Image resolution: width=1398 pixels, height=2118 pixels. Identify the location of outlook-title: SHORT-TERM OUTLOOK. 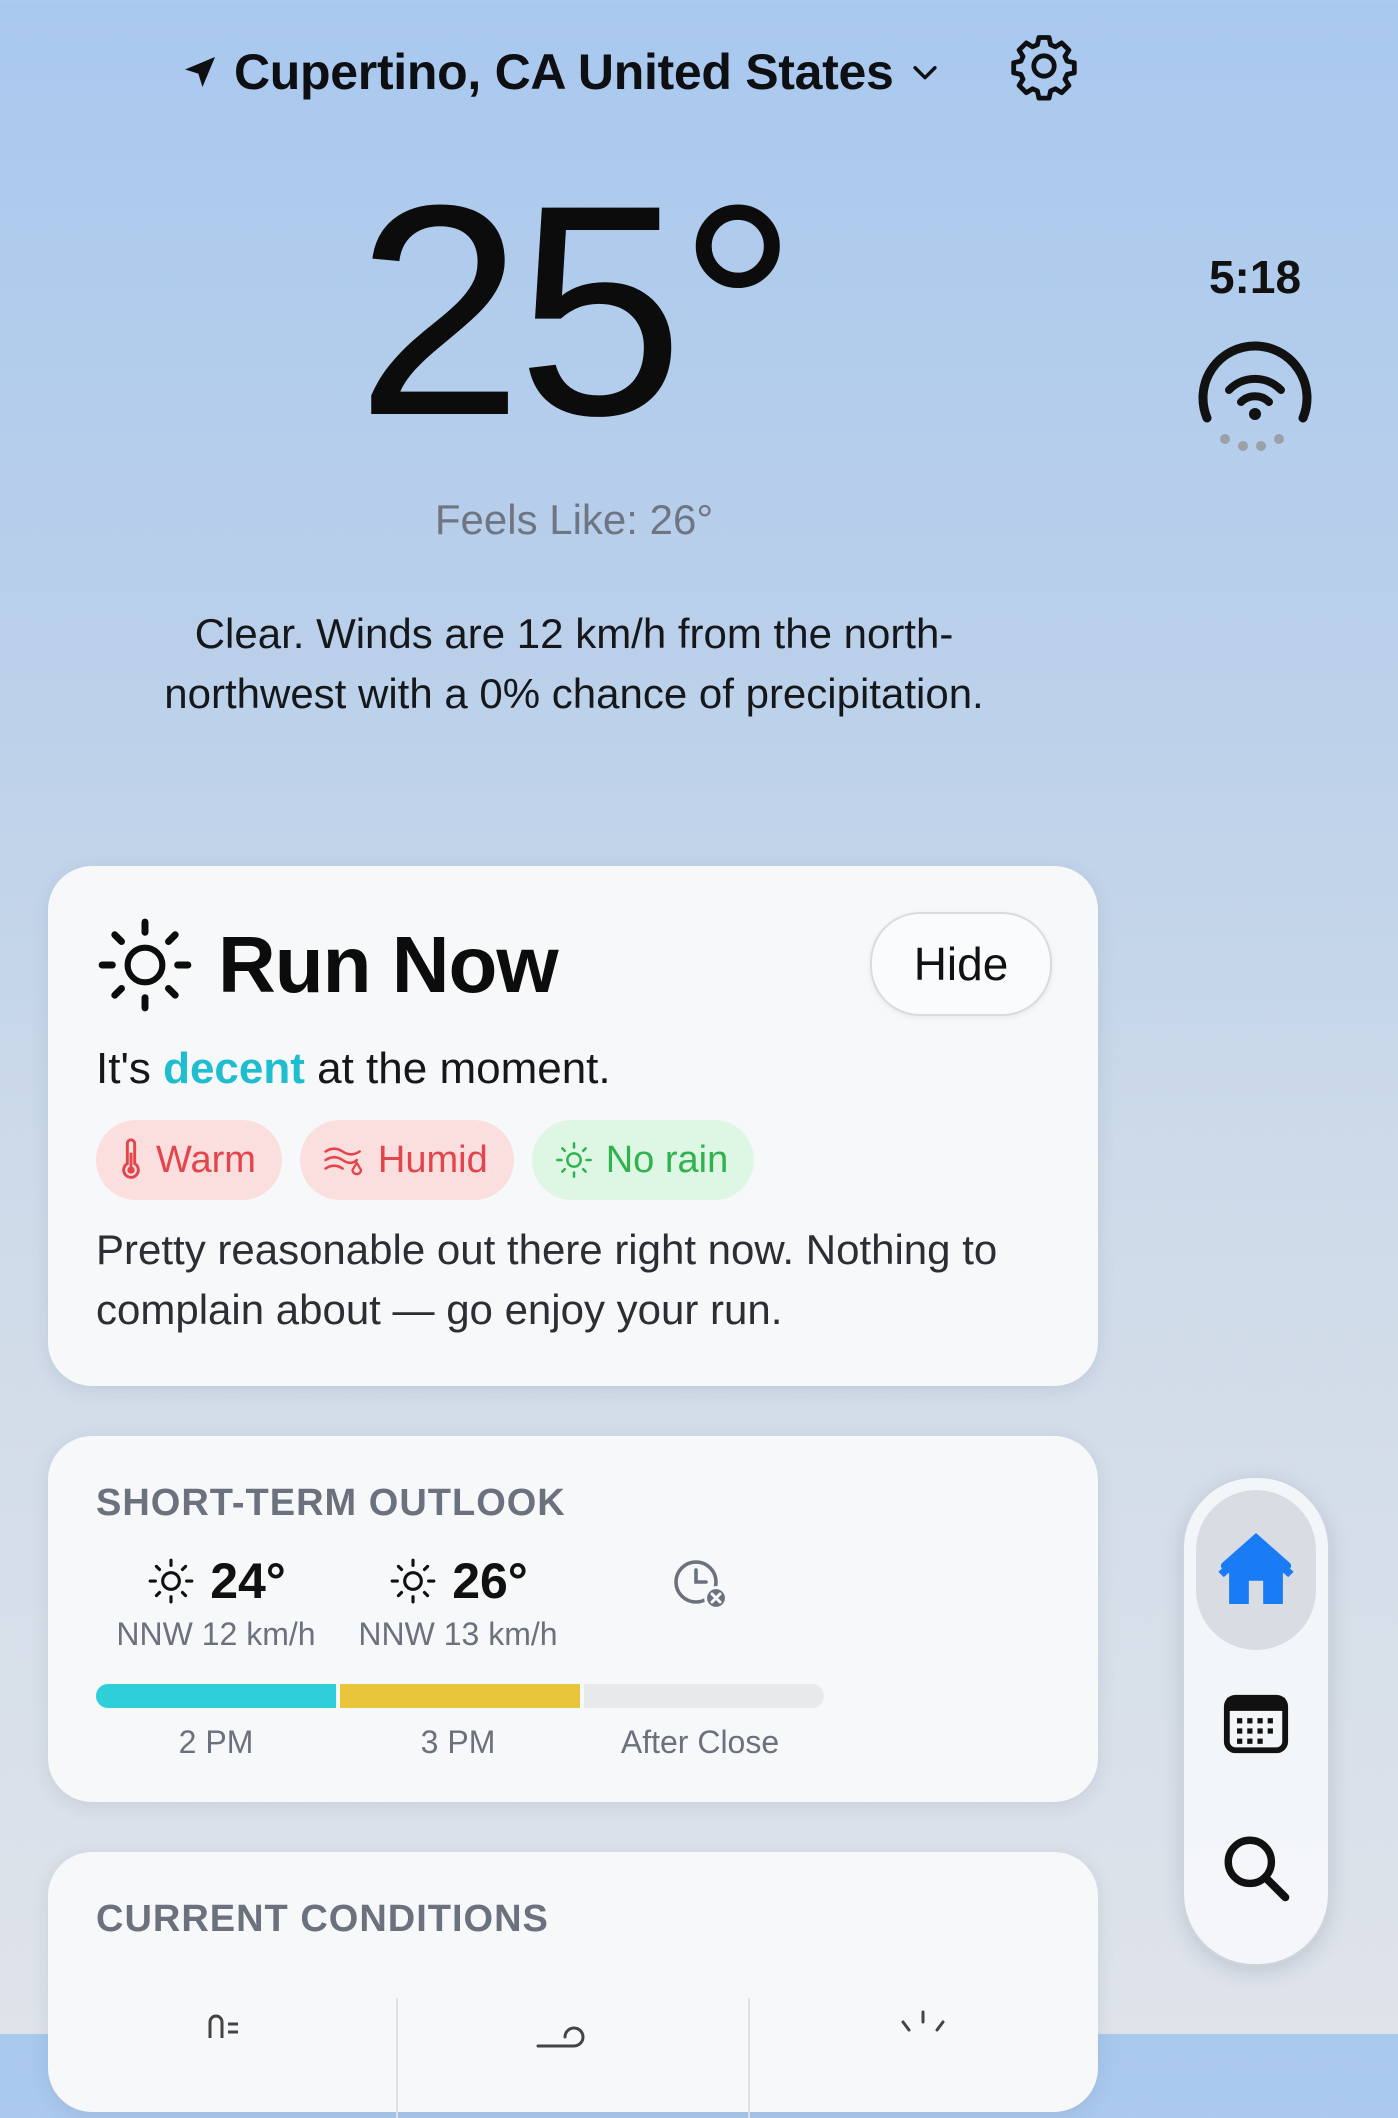
(331, 1503).